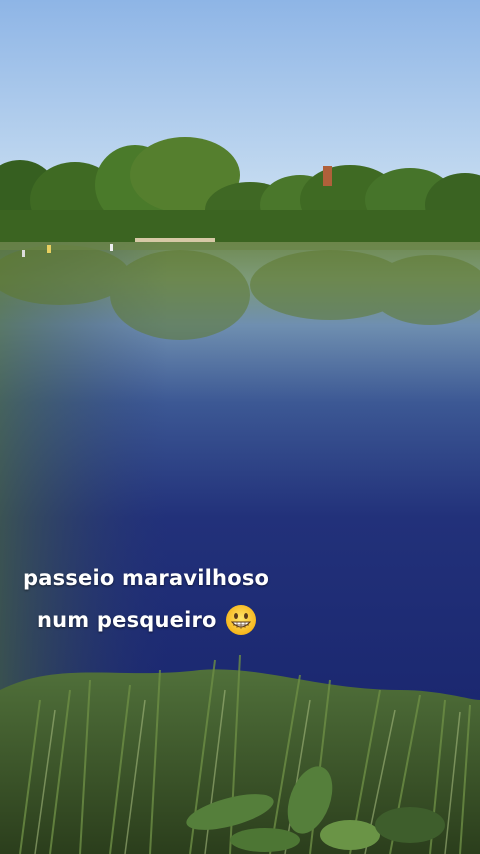 The width and height of the screenshot is (480, 854). What do you see at coordinates (327, 176) in the screenshot?
I see `chimney` at bounding box center [327, 176].